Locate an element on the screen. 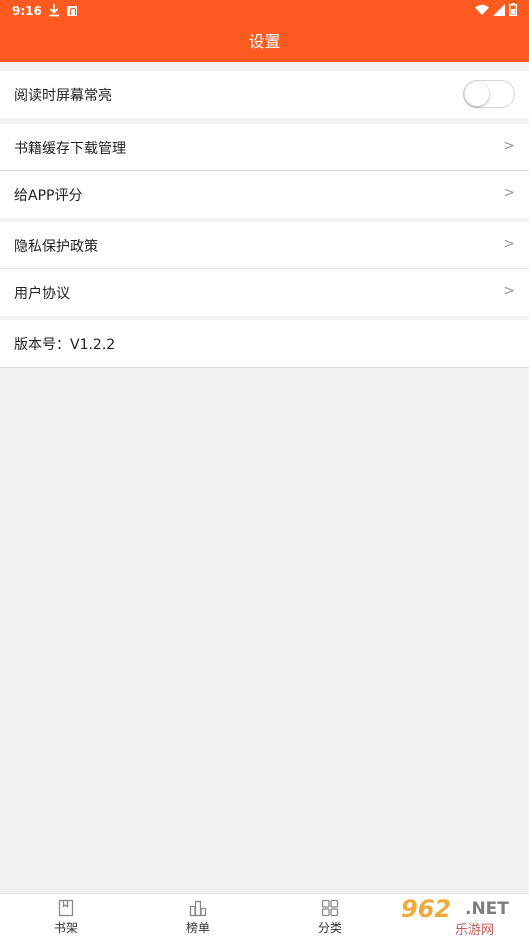 This screenshot has width=529, height=940. status-bar: 9:16 is located at coordinates (264, 11).